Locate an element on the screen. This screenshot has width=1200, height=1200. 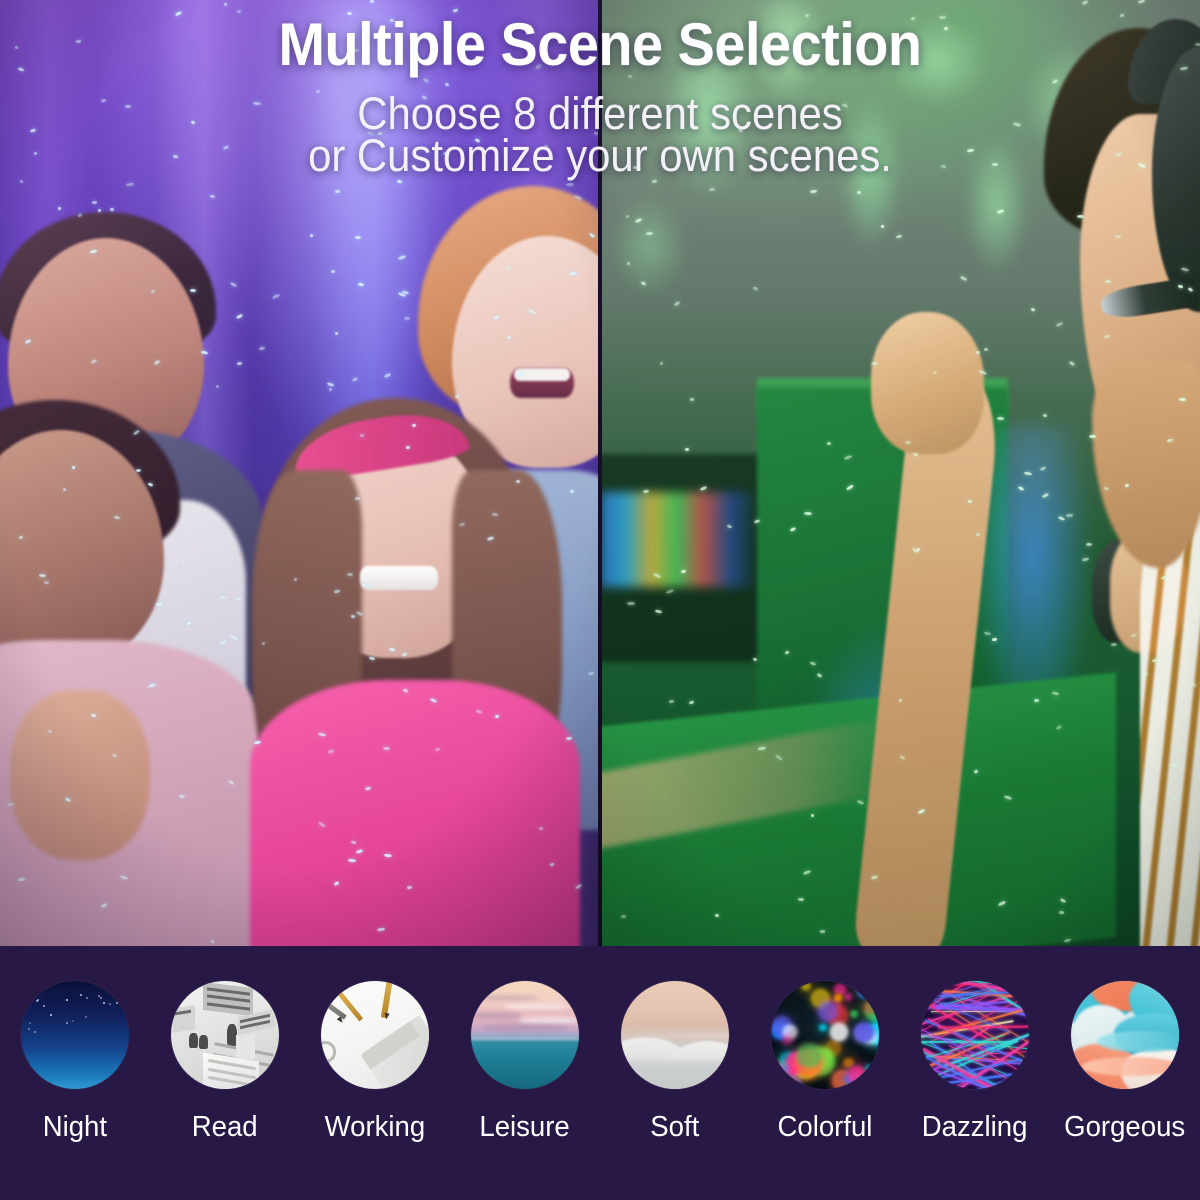
page-title: Multiple Scene Selection is located at coordinates (600, 44).